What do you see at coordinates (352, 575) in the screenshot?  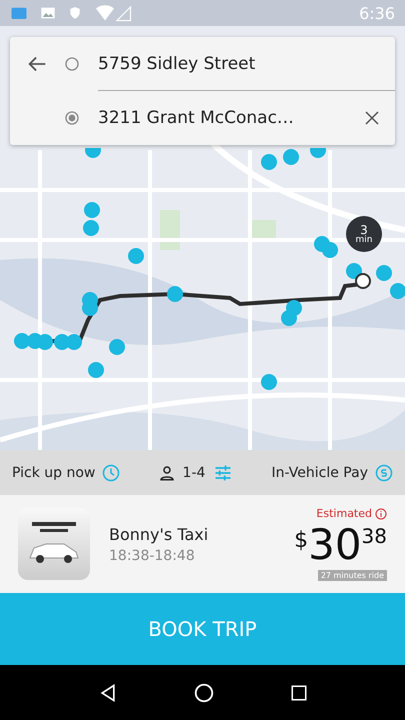 I see `ride-duration: 27 minutes ride` at bounding box center [352, 575].